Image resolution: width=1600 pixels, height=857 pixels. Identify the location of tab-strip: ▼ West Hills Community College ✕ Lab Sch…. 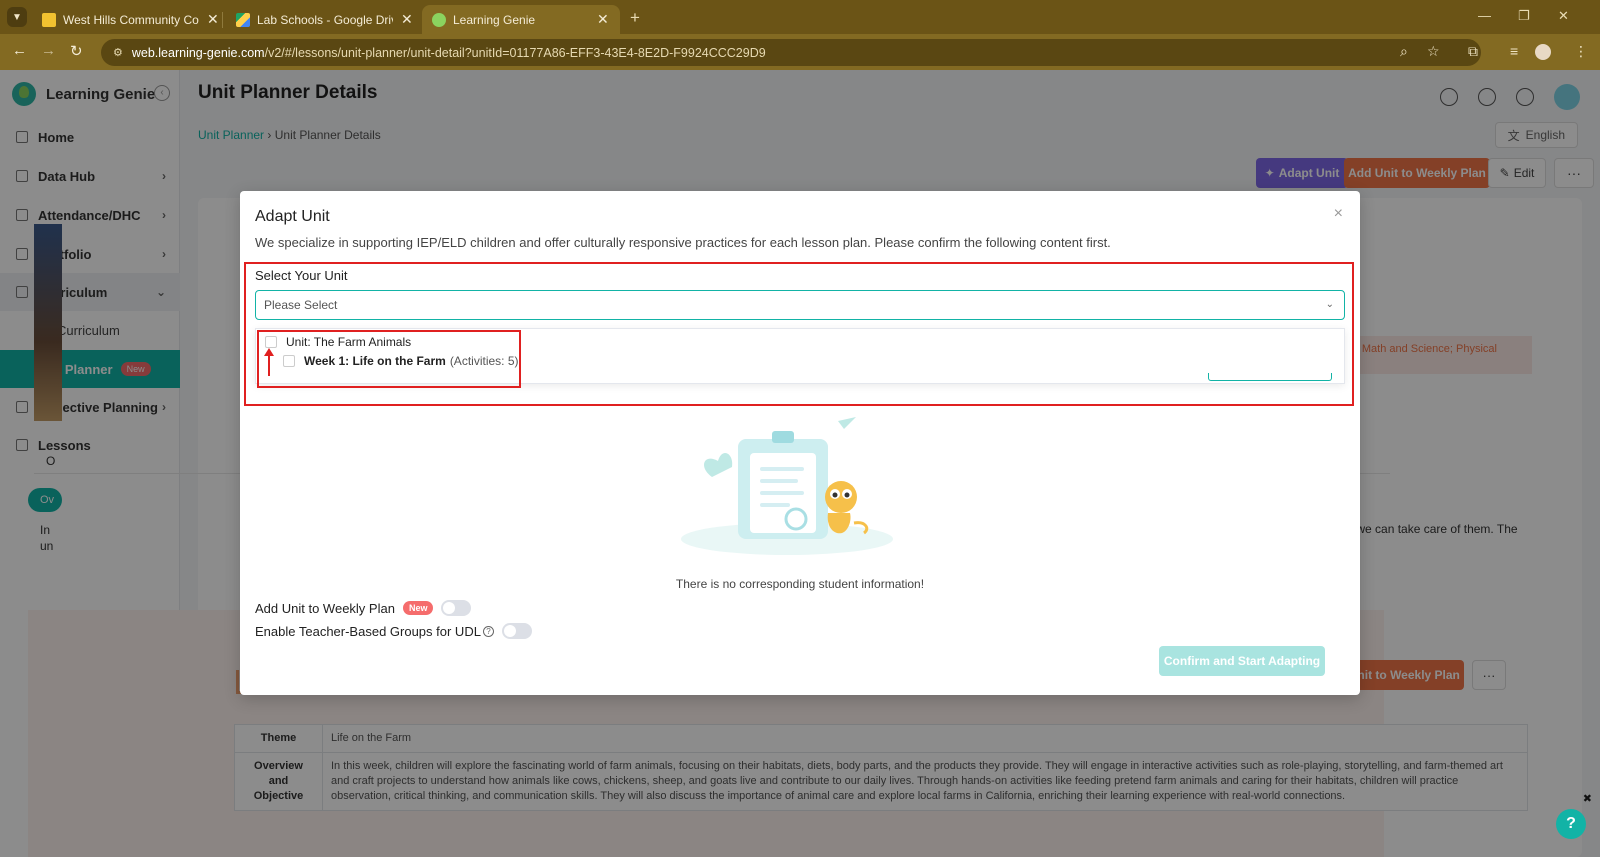
(800, 17).